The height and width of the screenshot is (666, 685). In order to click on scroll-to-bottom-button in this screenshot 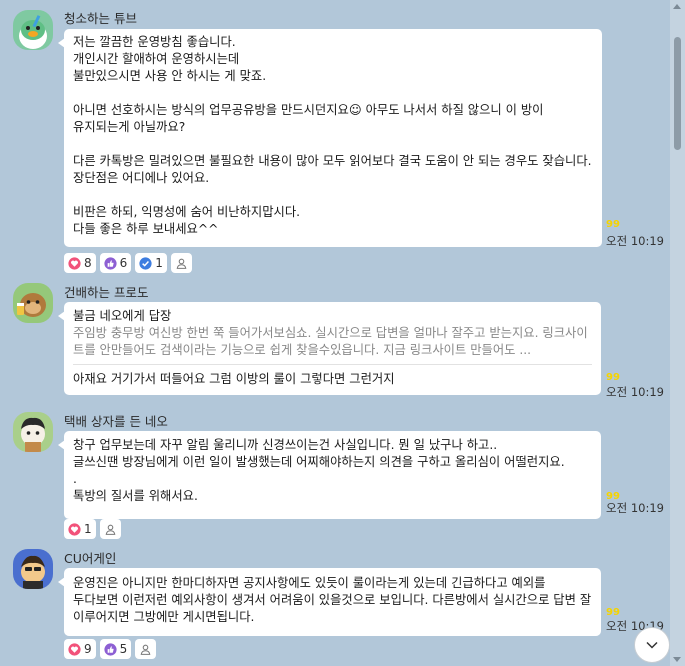, I will do `click(652, 645)`.